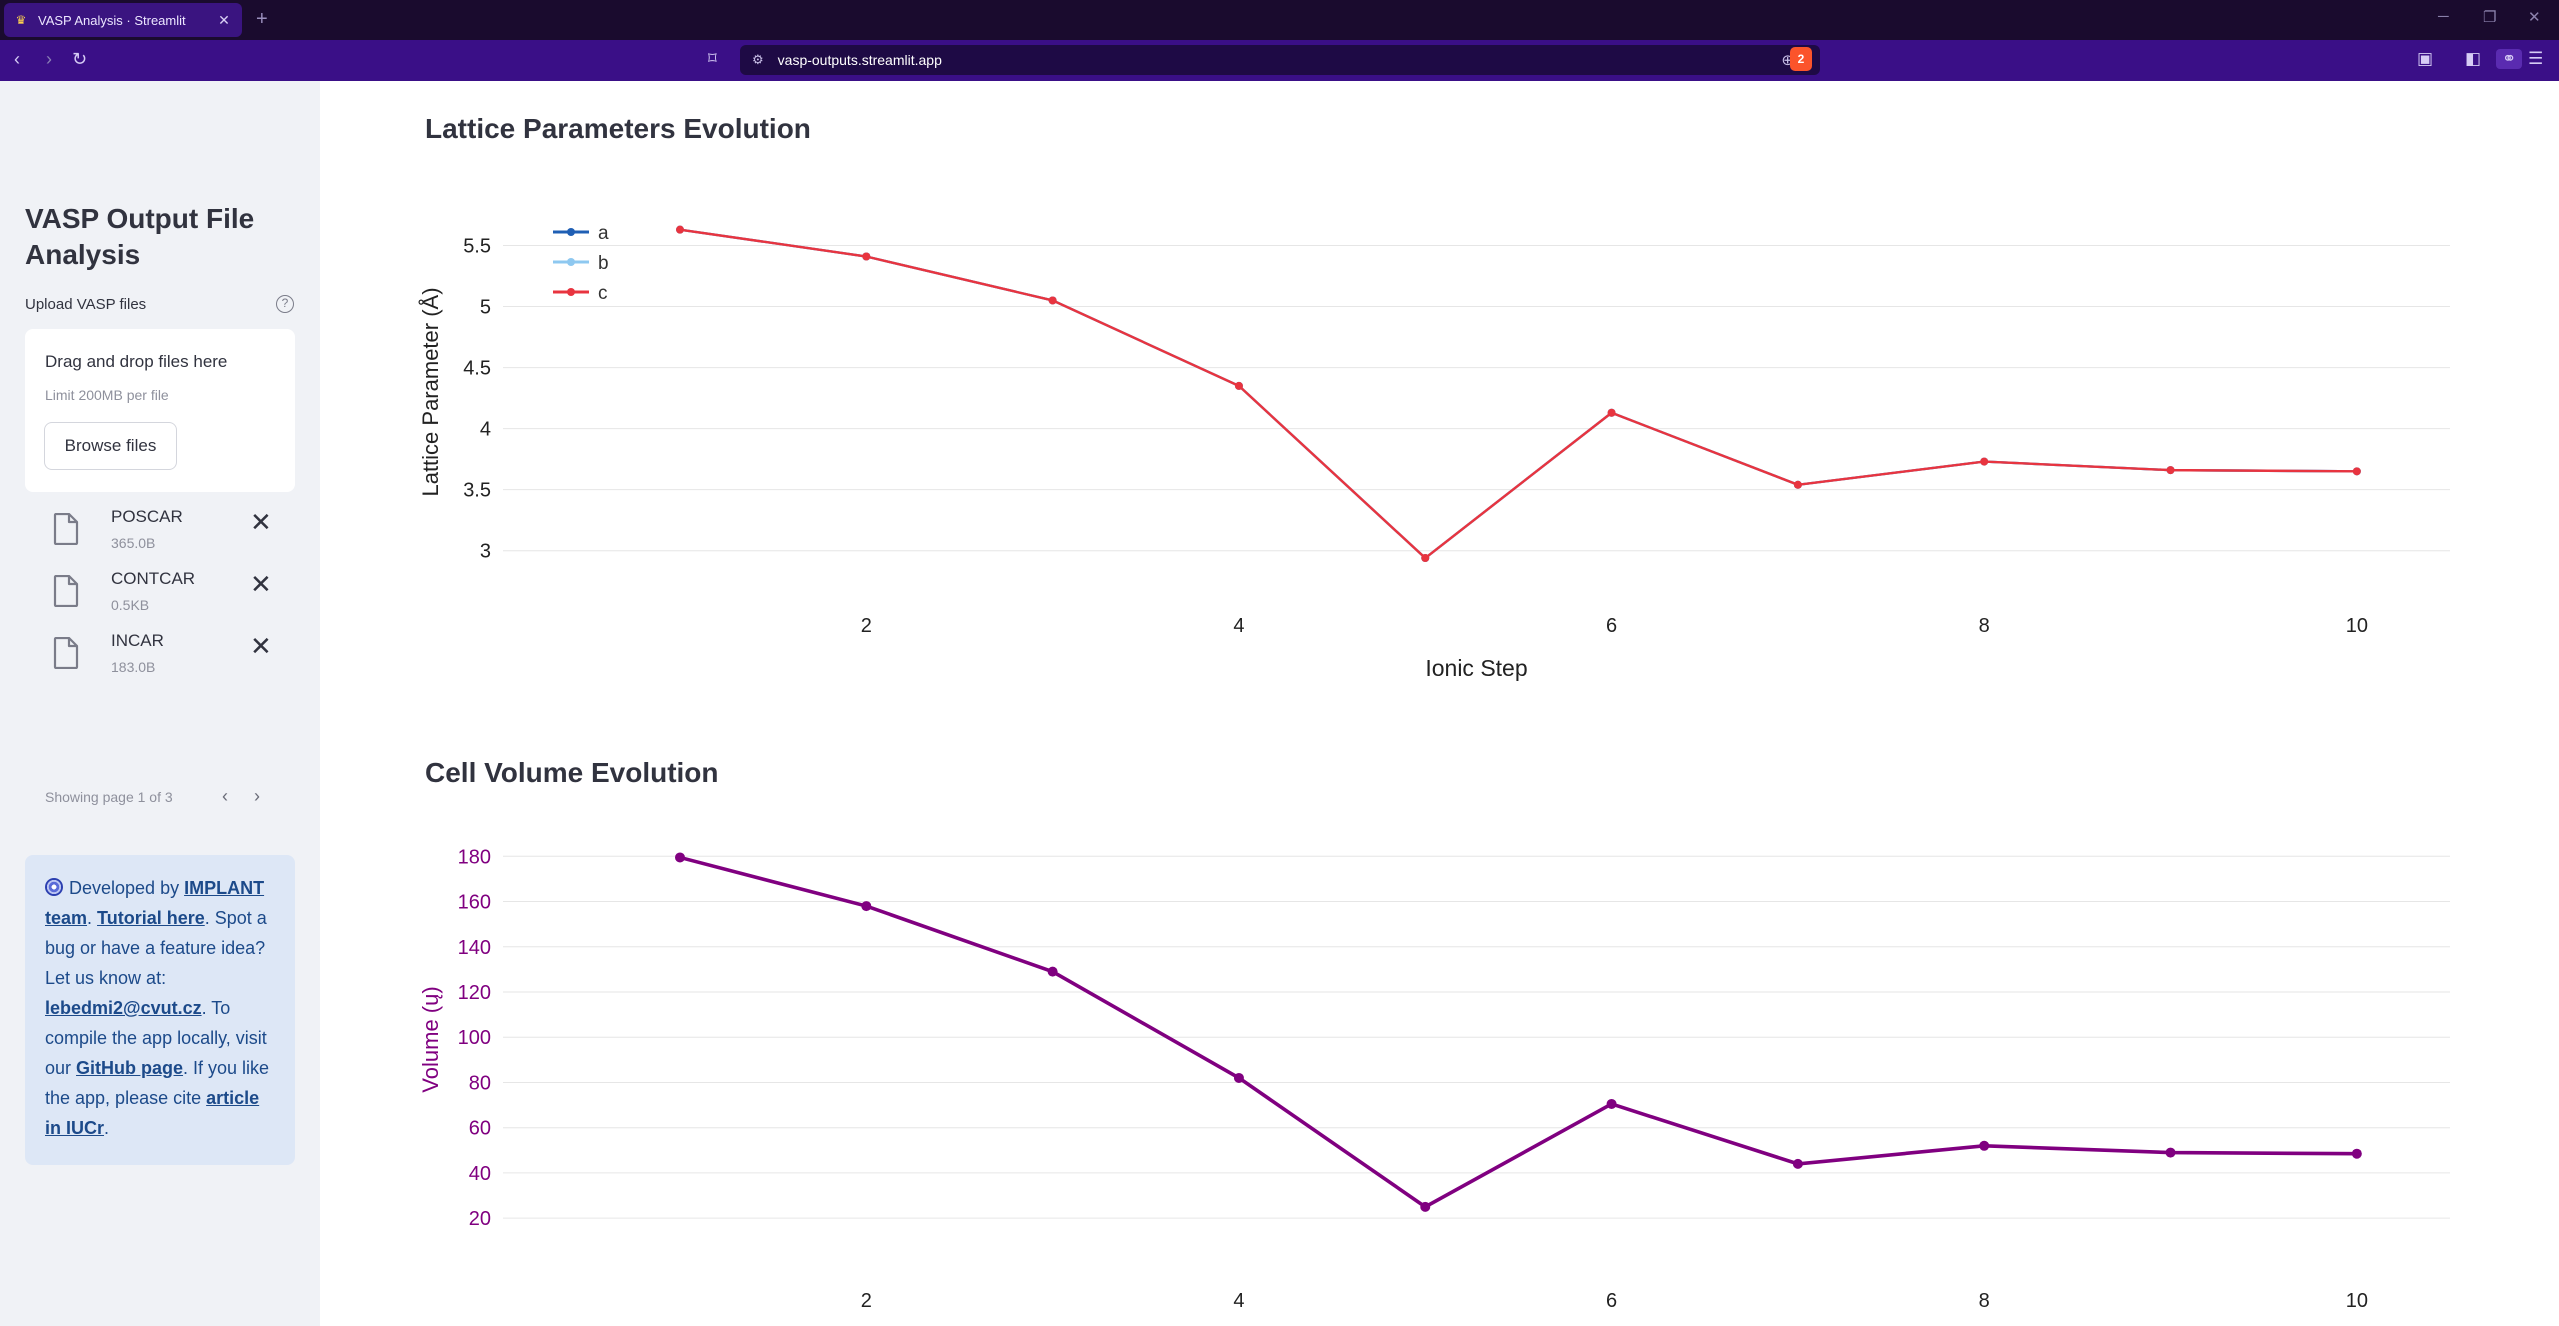 The width and height of the screenshot is (2559, 1326). Describe the element at coordinates (485, 308) in the screenshot. I see `y-tick-label: 5` at that location.